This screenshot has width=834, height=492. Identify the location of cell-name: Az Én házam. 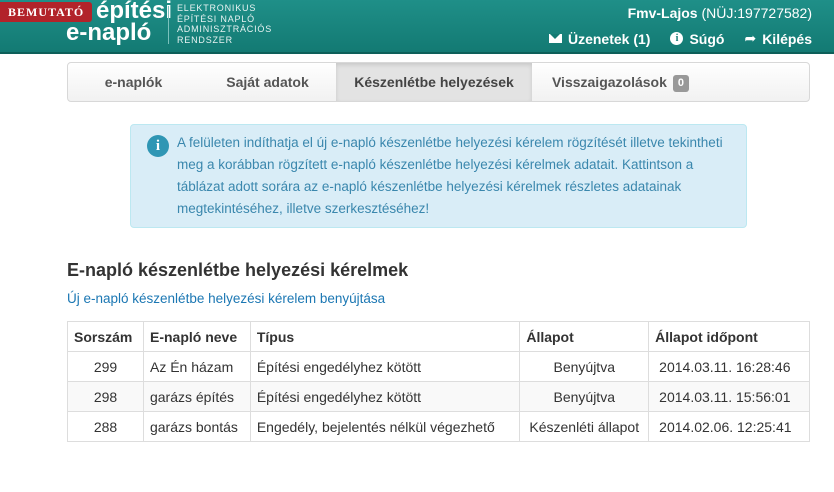
(196, 366).